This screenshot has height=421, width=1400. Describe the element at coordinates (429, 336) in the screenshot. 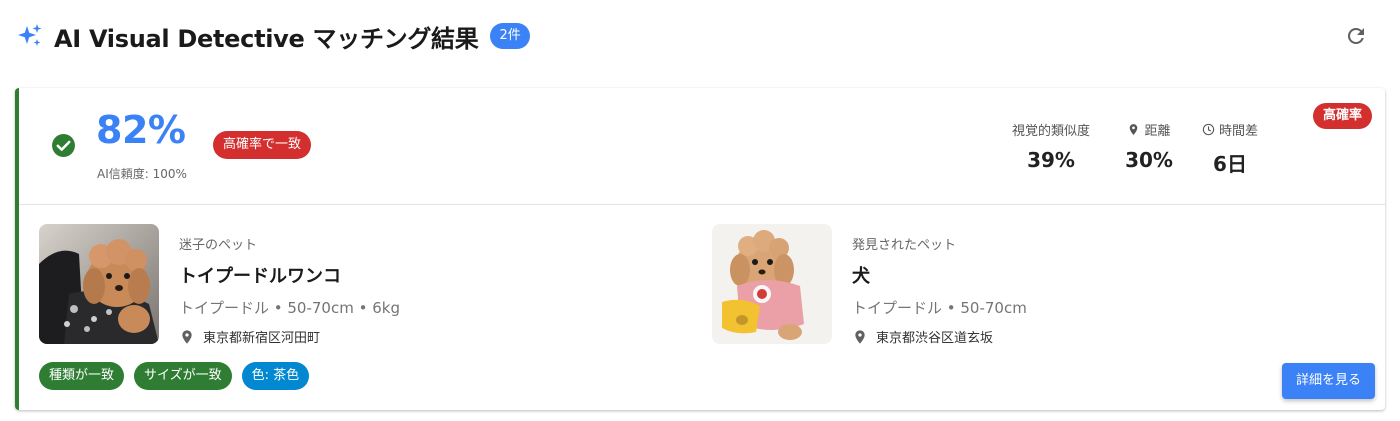

I see `lost-pet-location: 東京都新宿区河田町` at that location.